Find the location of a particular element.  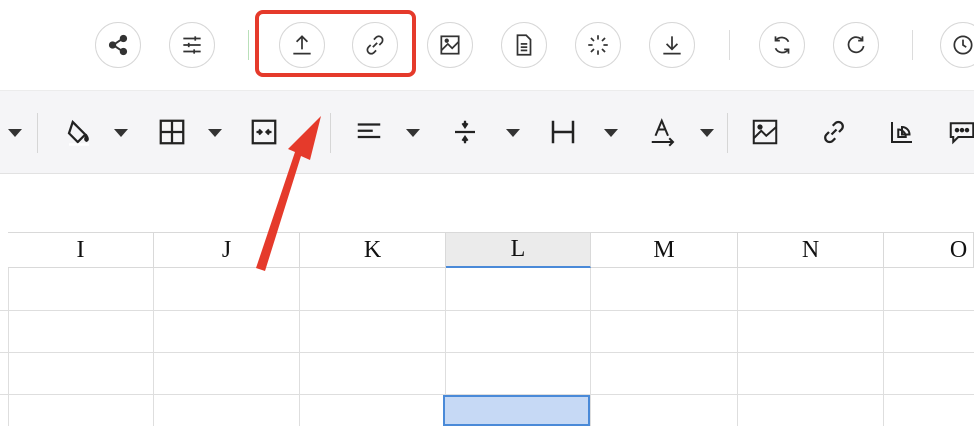

share-button is located at coordinates (118, 45).